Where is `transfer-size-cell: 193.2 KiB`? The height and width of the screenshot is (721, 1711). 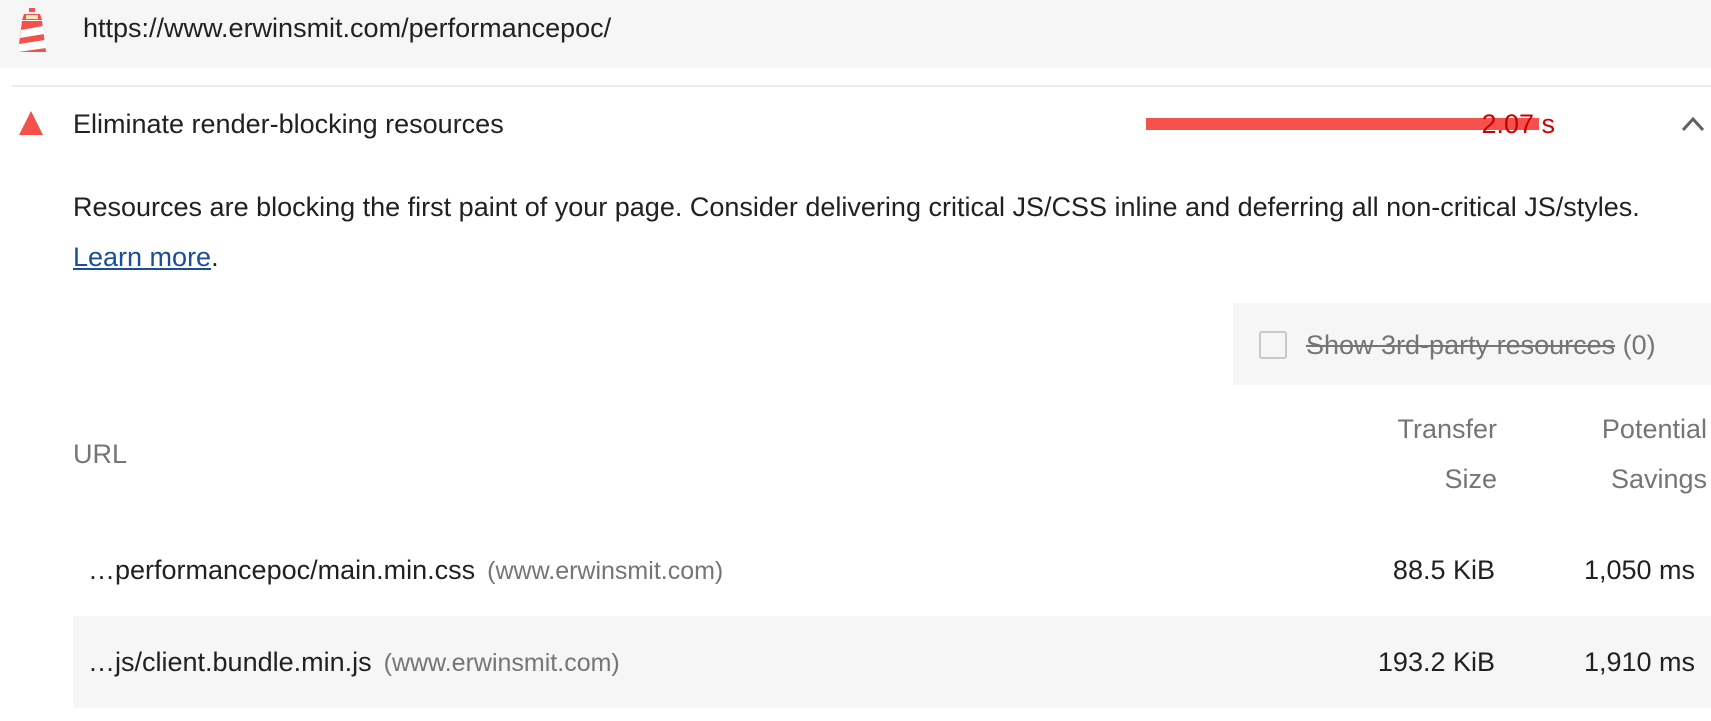
transfer-size-cell: 193.2 KiB is located at coordinates (1436, 662).